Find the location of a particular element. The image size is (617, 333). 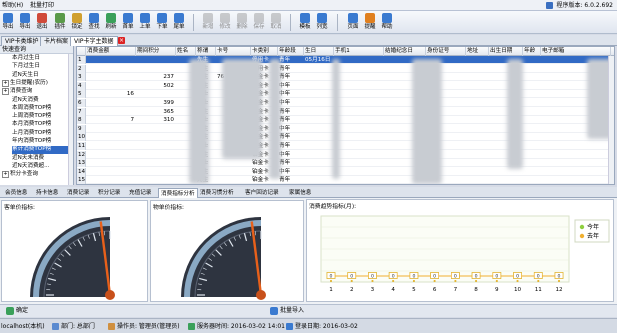

toolbar-button-6: 刷新 is located at coordinates (111, 22).